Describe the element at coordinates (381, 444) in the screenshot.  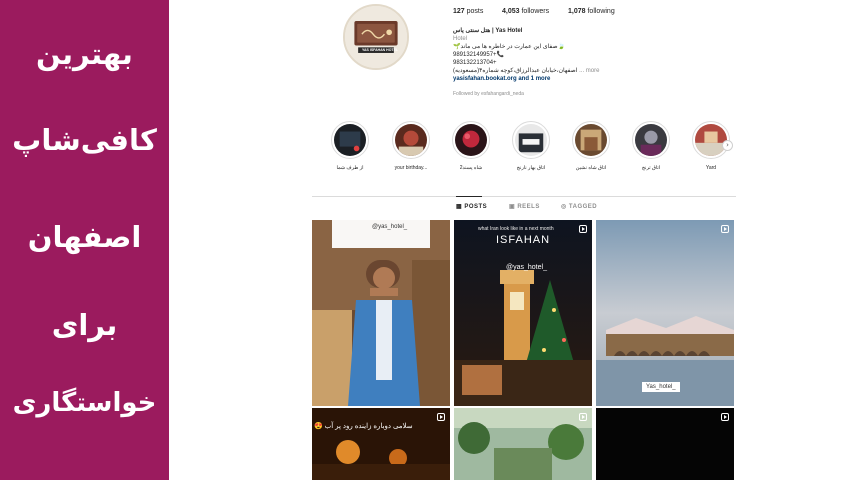
I see `post-tile: سلامی دوباره زاینده رود پر آب 😍` at that location.